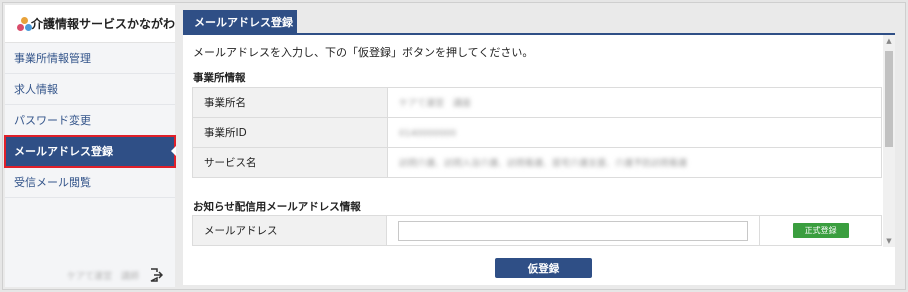 The width and height of the screenshot is (908, 292). What do you see at coordinates (102, 276) in the screenshot?
I see `user-name: ケアて運営 講師` at bounding box center [102, 276].